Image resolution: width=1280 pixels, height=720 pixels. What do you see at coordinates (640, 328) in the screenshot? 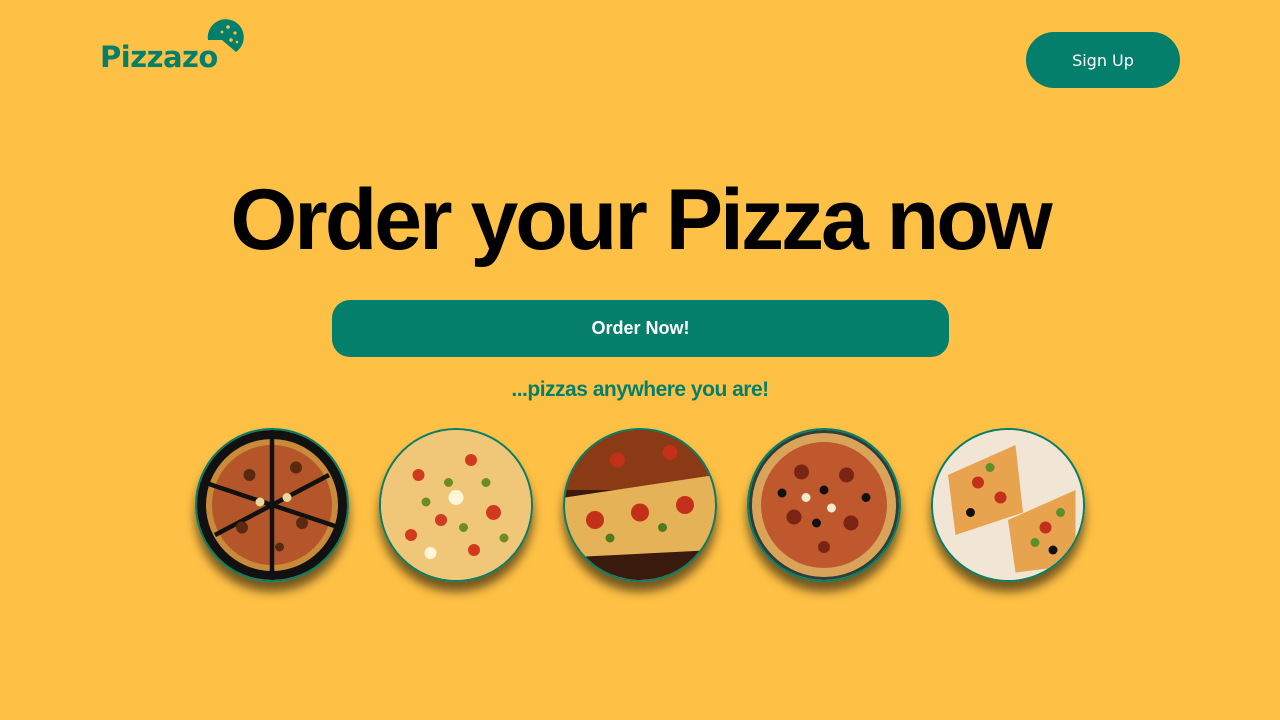
I see `order-now-button: Order Now!` at bounding box center [640, 328].